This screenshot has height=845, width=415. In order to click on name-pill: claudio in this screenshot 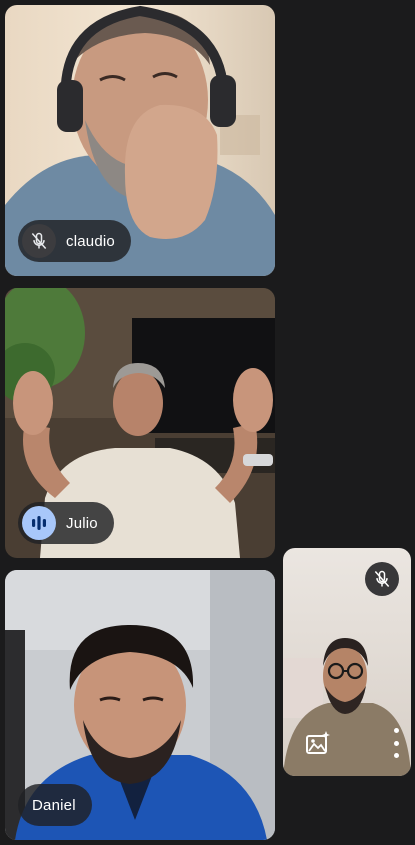, I will do `click(74, 241)`.